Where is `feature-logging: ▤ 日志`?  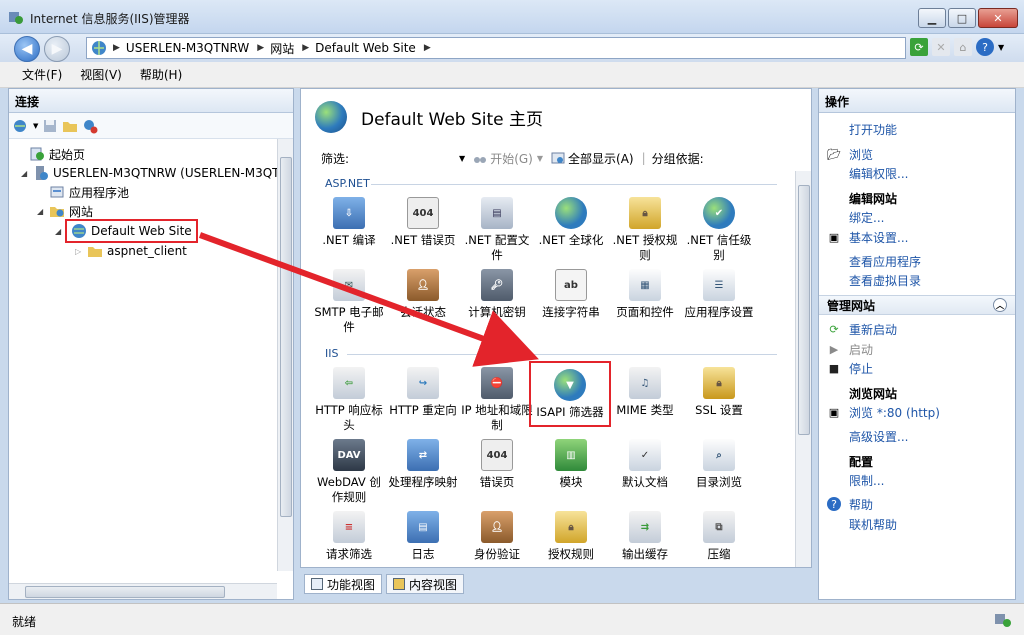 feature-logging: ▤ 日志 is located at coordinates (423, 536).